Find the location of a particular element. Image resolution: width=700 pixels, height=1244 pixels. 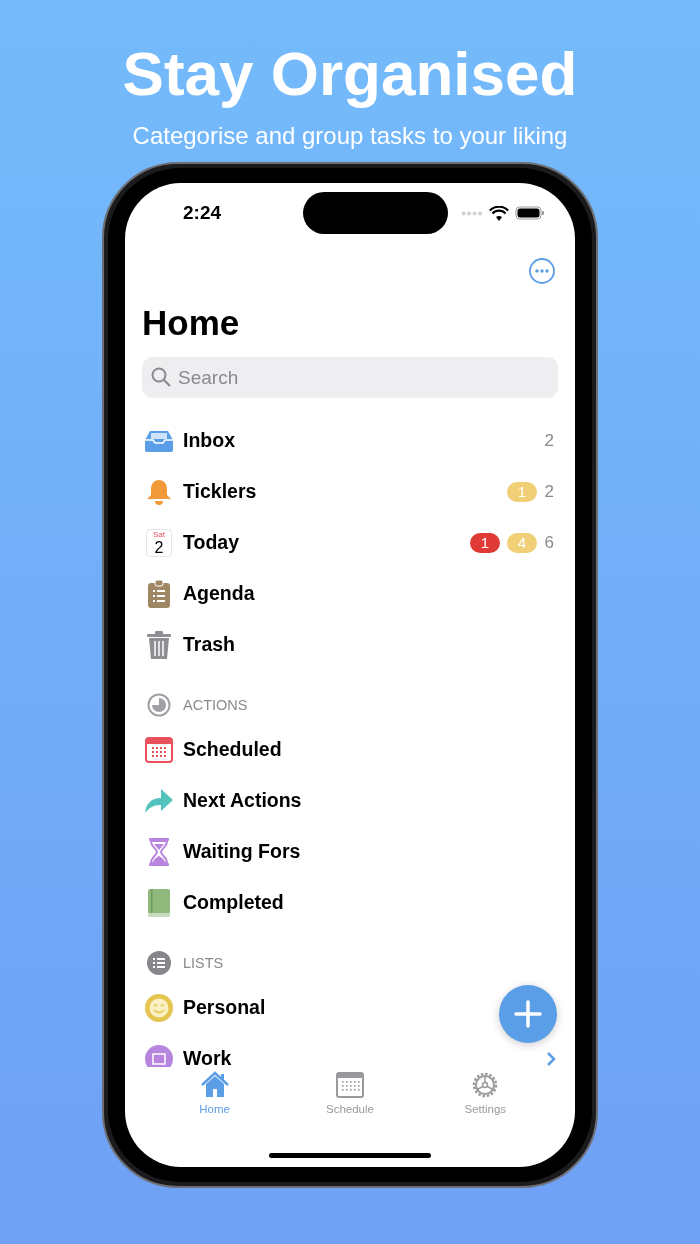

list-item: Agenda is located at coordinates (219, 593).